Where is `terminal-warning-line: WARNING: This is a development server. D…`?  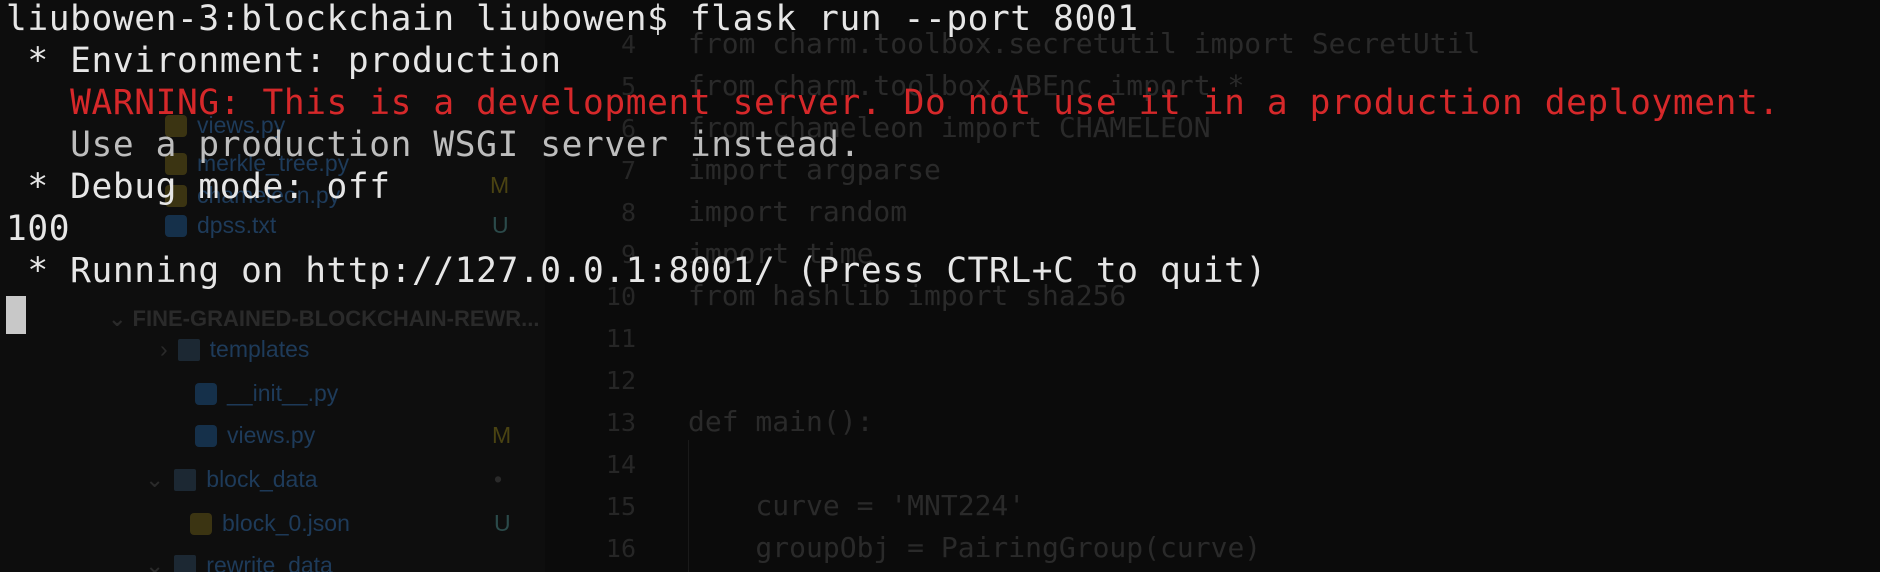 terminal-warning-line: WARNING: This is a development server. D… is located at coordinates (893, 103).